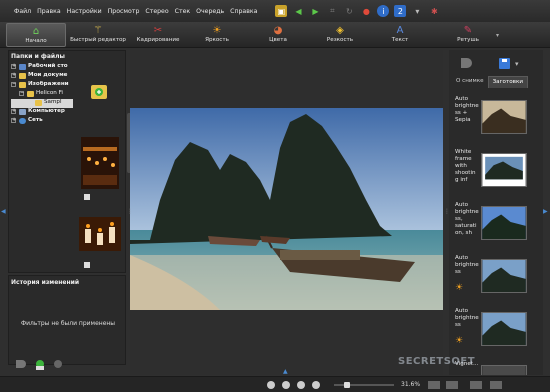  Describe the element at coordinates (497, 35) in the screenshot. I see `ribbon-more-icon: ▾` at that location.